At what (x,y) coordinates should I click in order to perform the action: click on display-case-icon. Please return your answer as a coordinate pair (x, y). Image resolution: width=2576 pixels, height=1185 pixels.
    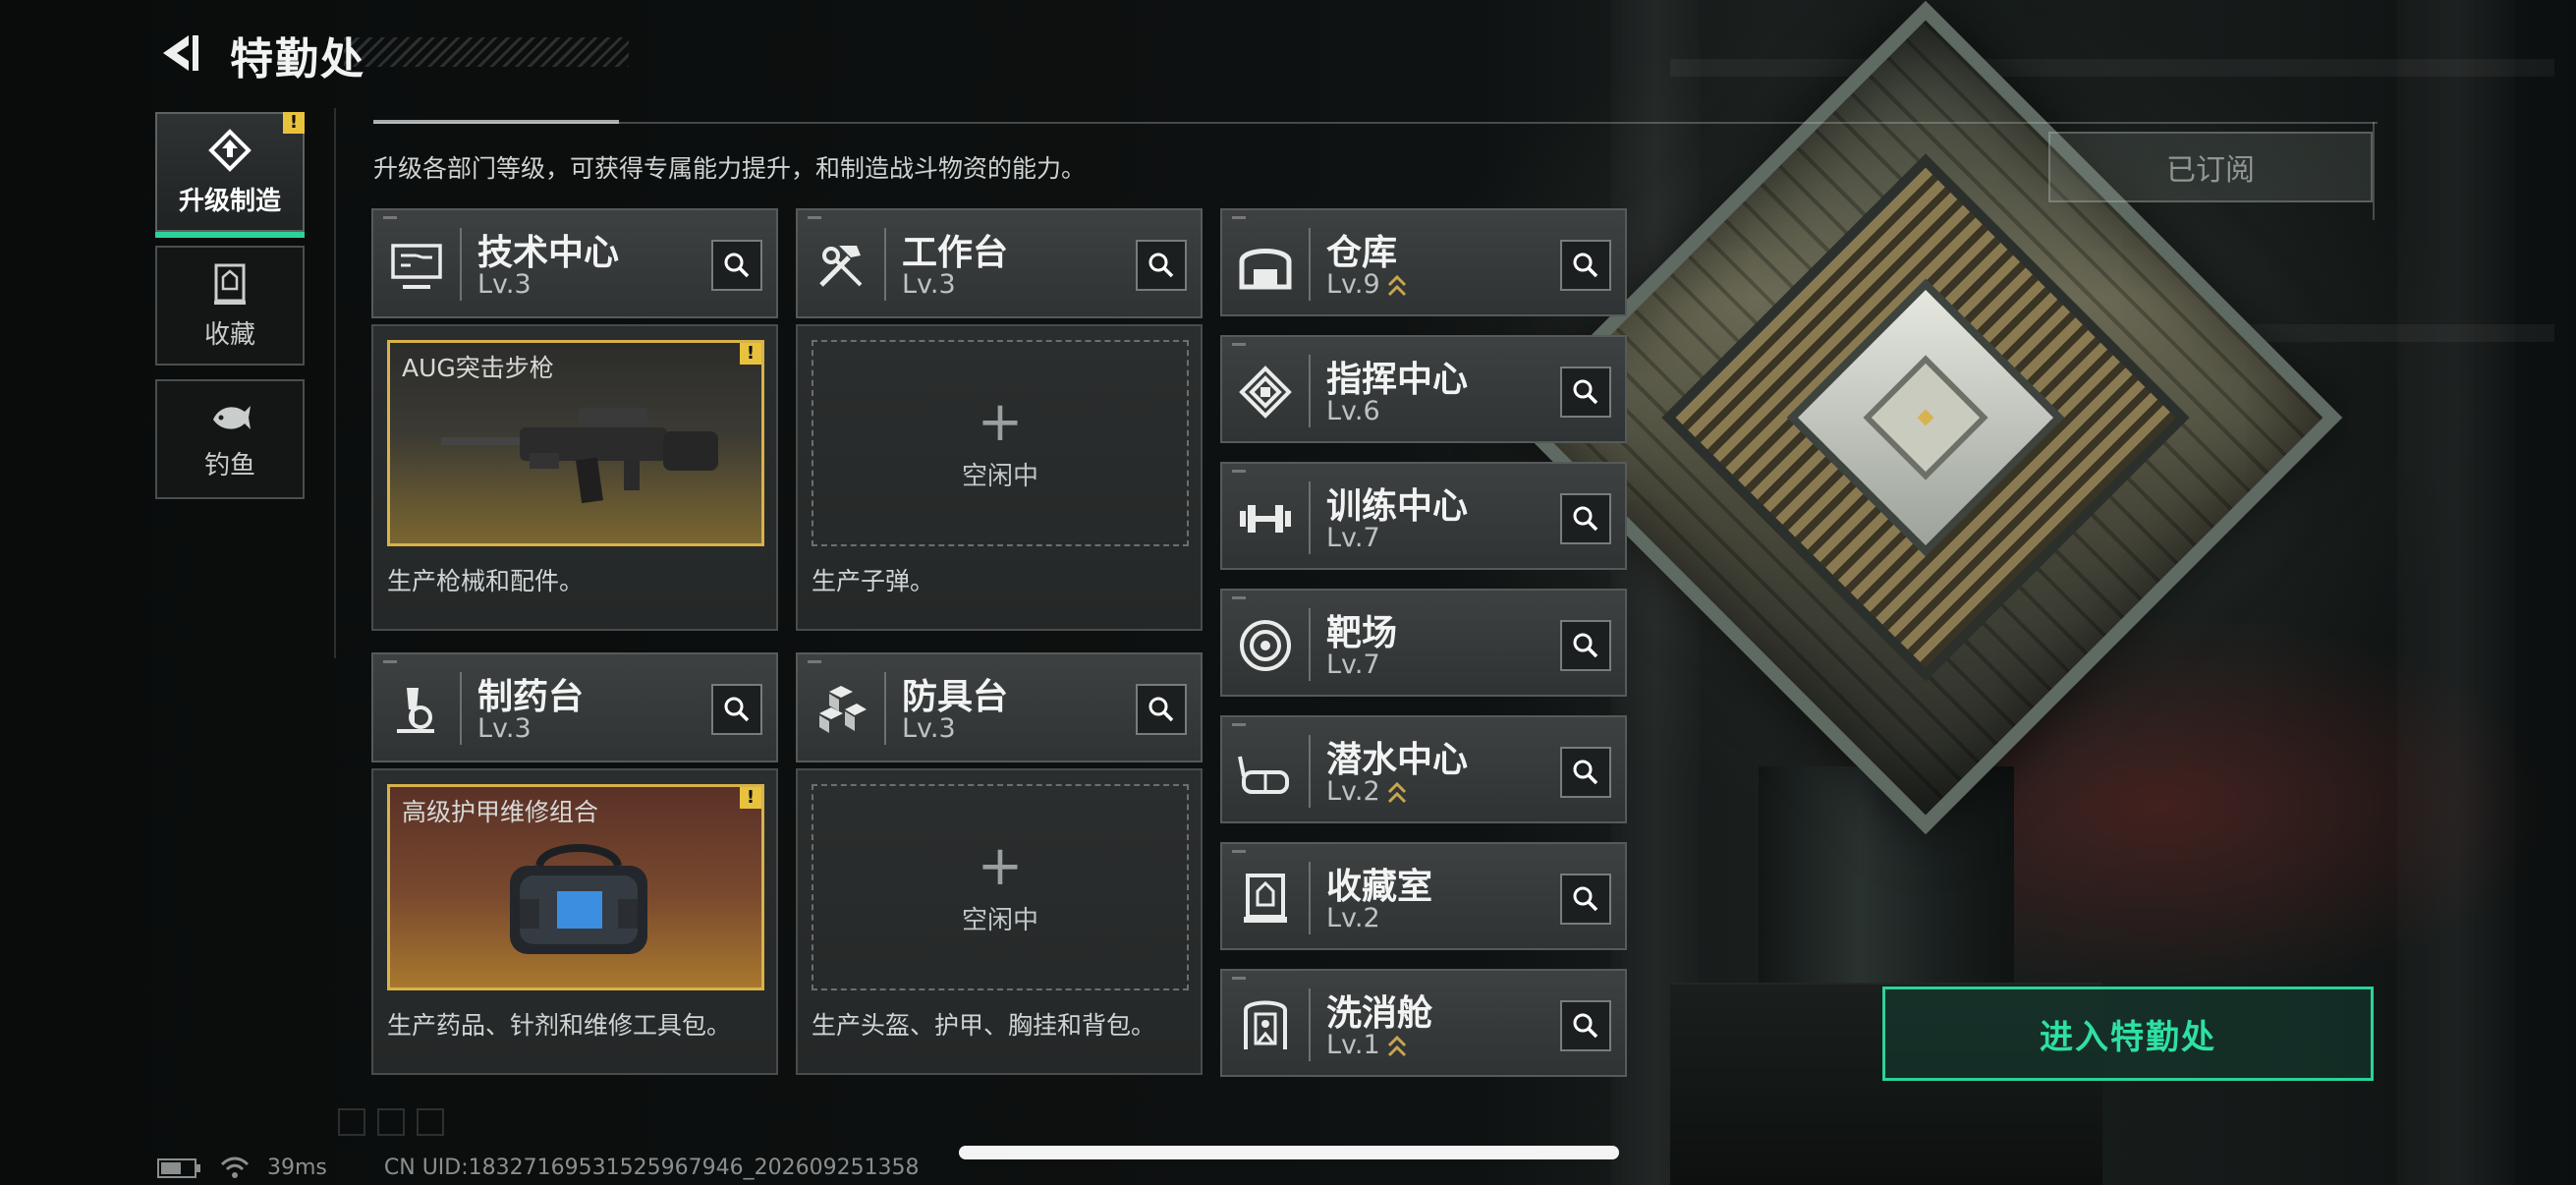
    Looking at the image, I should click on (1265, 899).